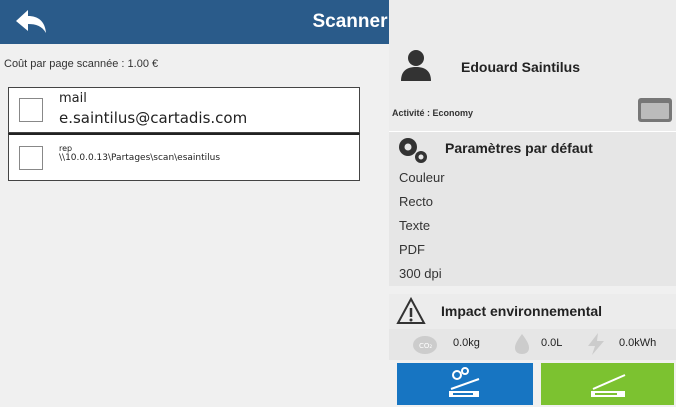 The image size is (676, 407). What do you see at coordinates (532, 110) in the screenshot?
I see `activity-row: Activité : Economy` at bounding box center [532, 110].